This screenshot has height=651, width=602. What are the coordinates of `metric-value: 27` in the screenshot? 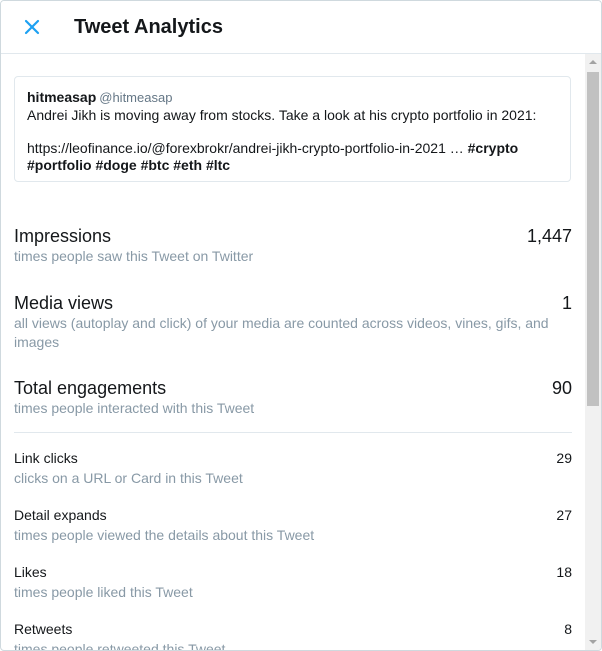 It's located at (564, 515).